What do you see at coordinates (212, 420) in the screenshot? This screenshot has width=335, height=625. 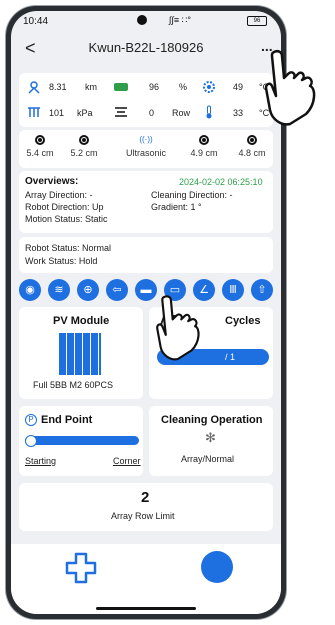 I see `cleaning-title: Cleaning Operation` at bounding box center [212, 420].